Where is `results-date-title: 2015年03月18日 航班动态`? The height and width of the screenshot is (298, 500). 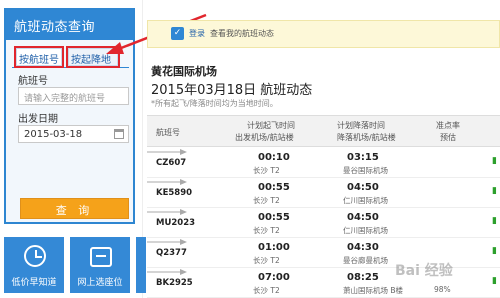
results-date-title: 2015年03月18日 航班动态 is located at coordinates (232, 90).